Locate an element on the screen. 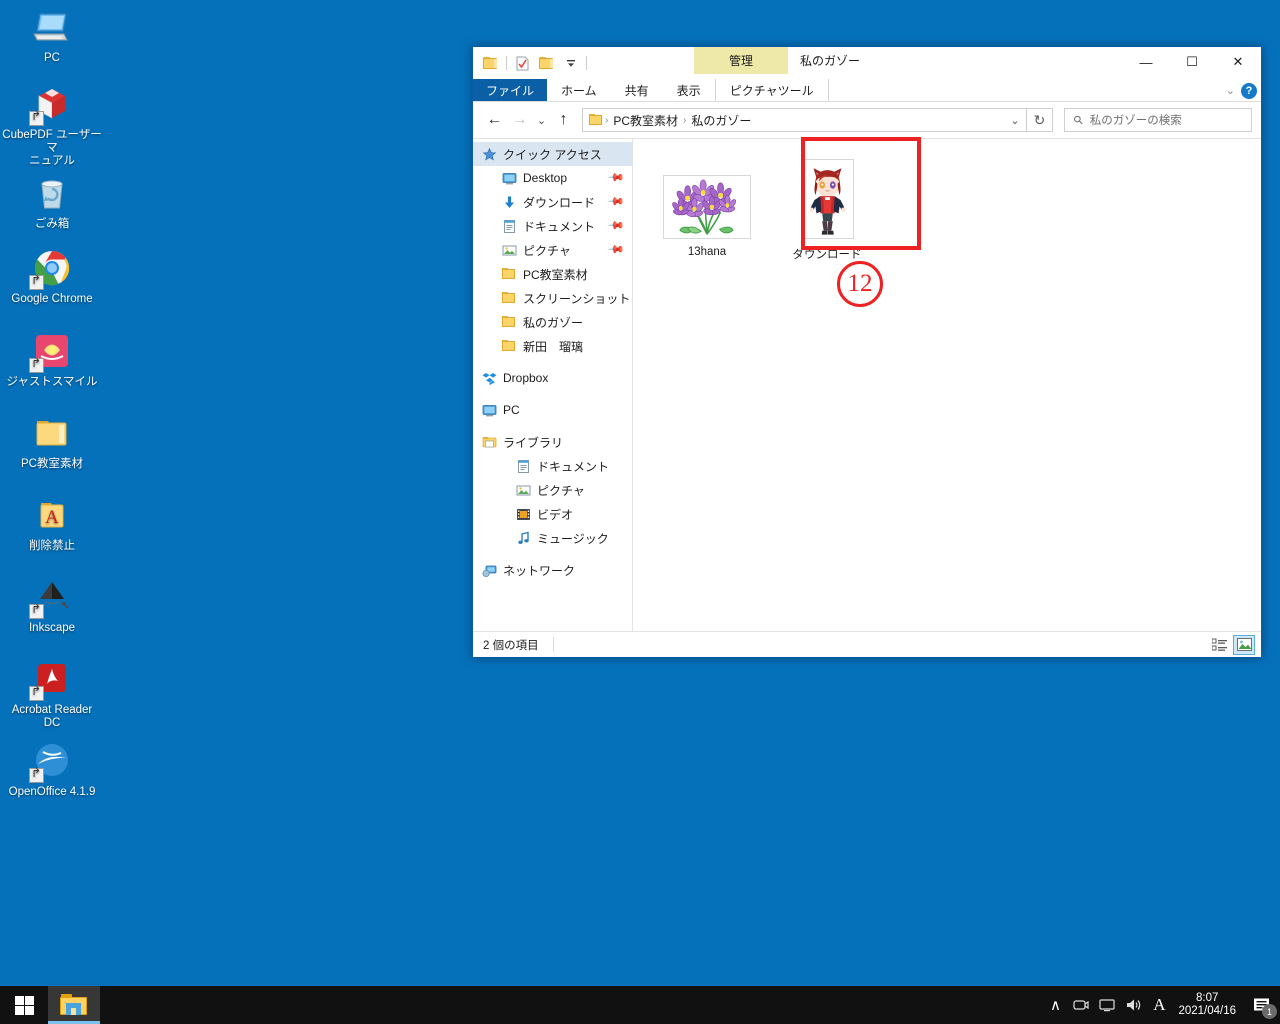 This screenshot has height=1024, width=1280. taskbar-item-file-explorer is located at coordinates (74, 1005).